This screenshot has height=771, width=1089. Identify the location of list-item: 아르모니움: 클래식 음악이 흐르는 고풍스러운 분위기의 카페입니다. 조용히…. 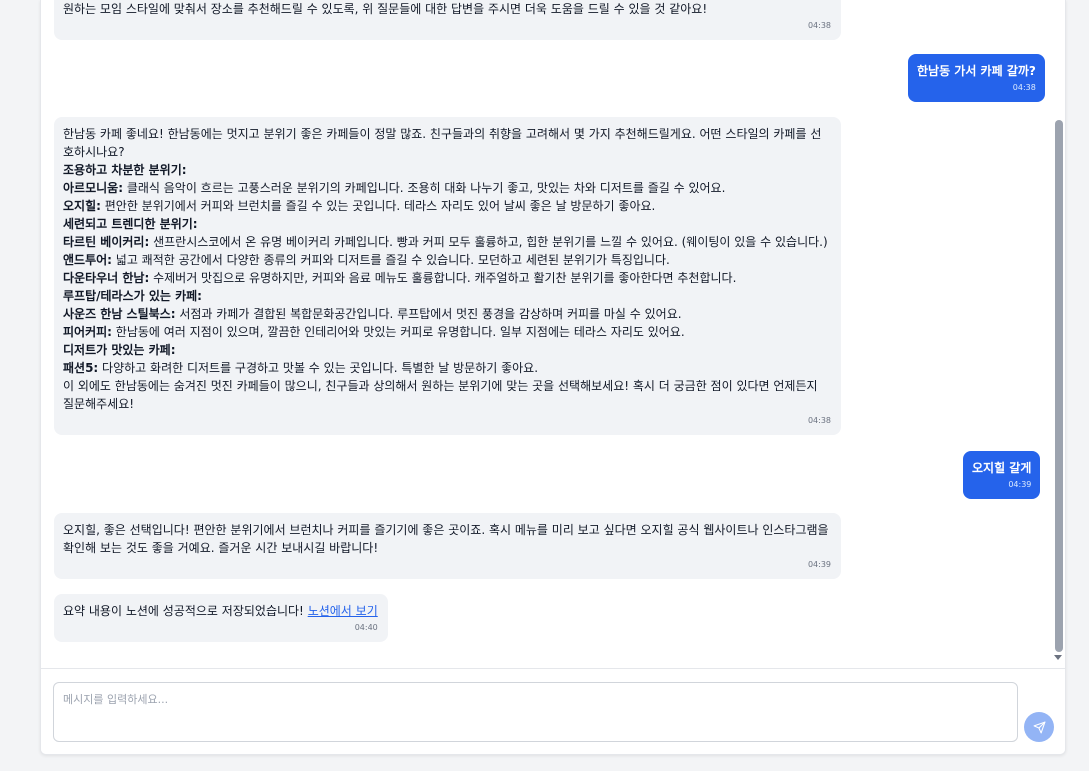
(447, 188).